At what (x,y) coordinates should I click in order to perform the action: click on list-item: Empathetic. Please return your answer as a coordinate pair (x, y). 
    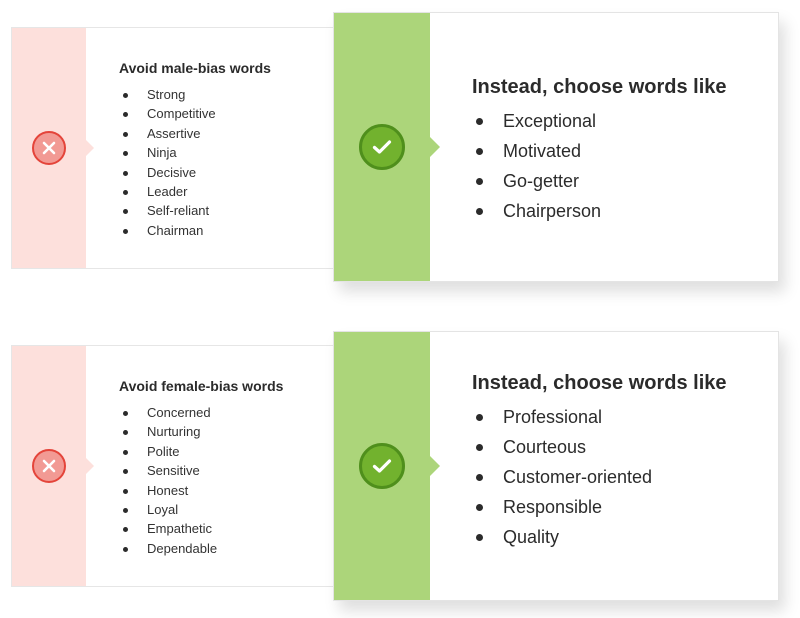
    Looking at the image, I should click on (201, 528).